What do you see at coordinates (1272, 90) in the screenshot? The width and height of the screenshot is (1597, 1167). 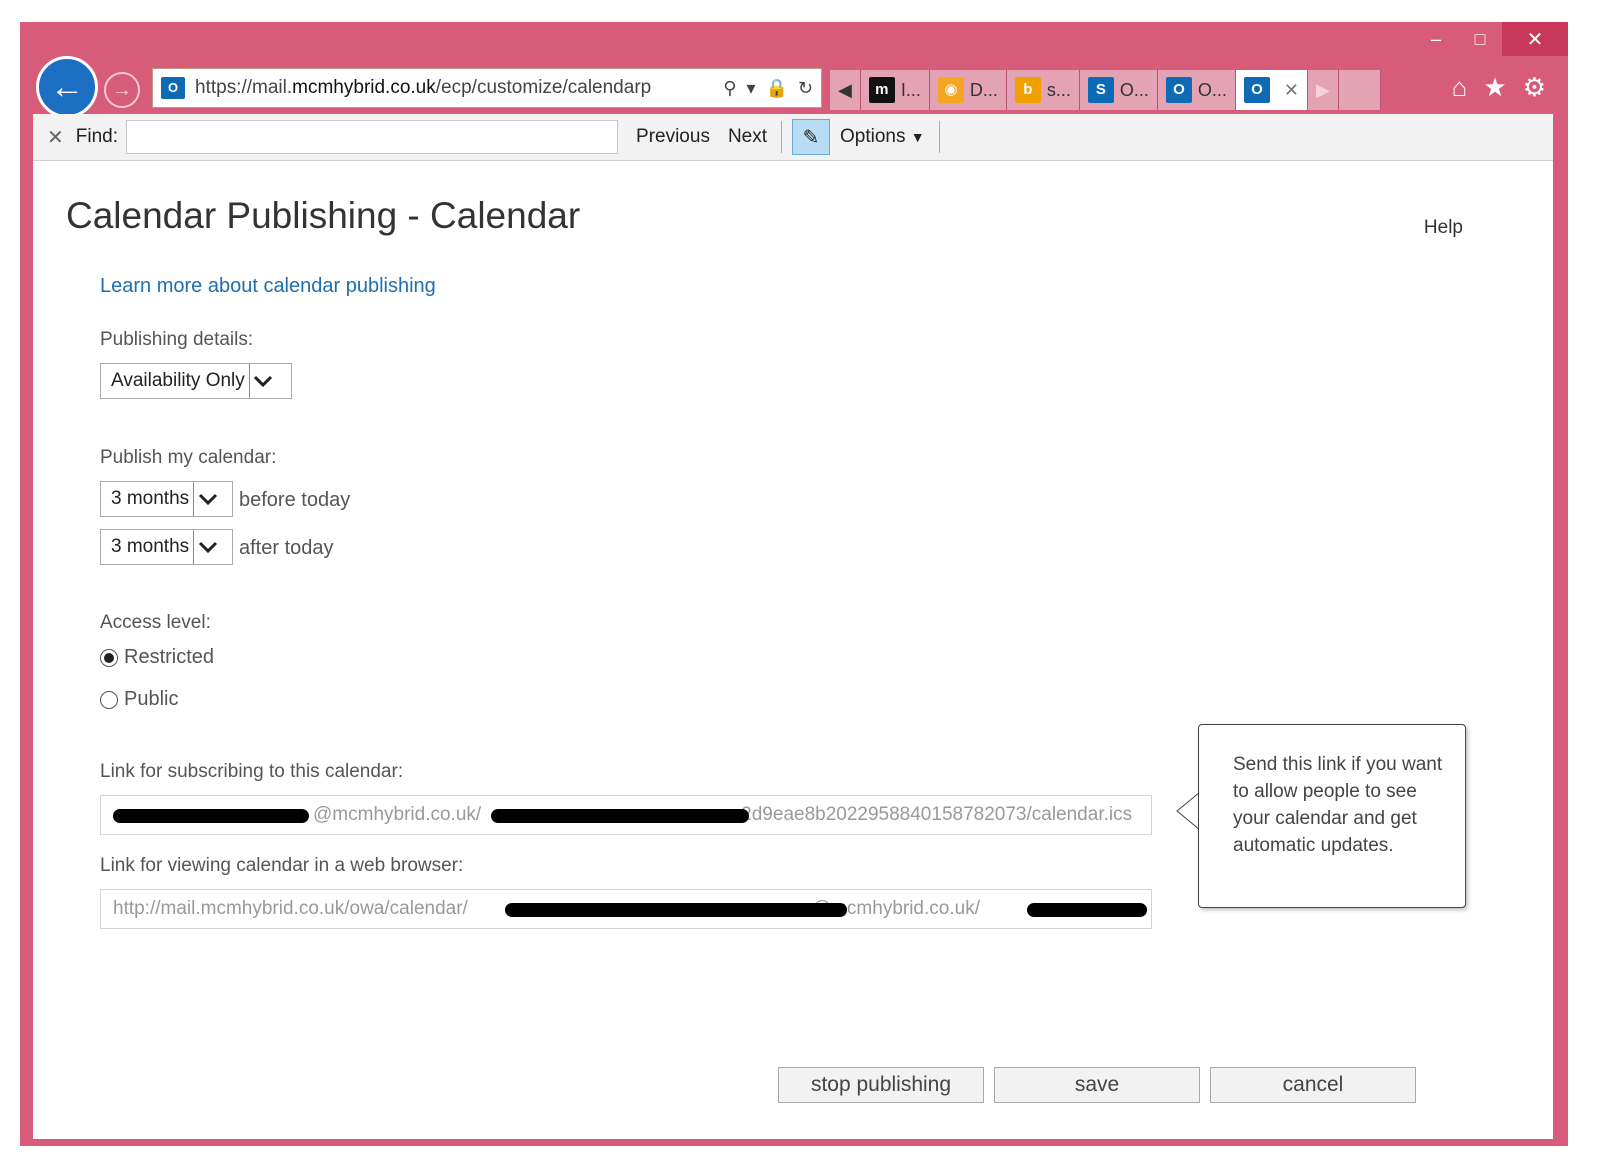 I see `tab-active: O ✕` at bounding box center [1272, 90].